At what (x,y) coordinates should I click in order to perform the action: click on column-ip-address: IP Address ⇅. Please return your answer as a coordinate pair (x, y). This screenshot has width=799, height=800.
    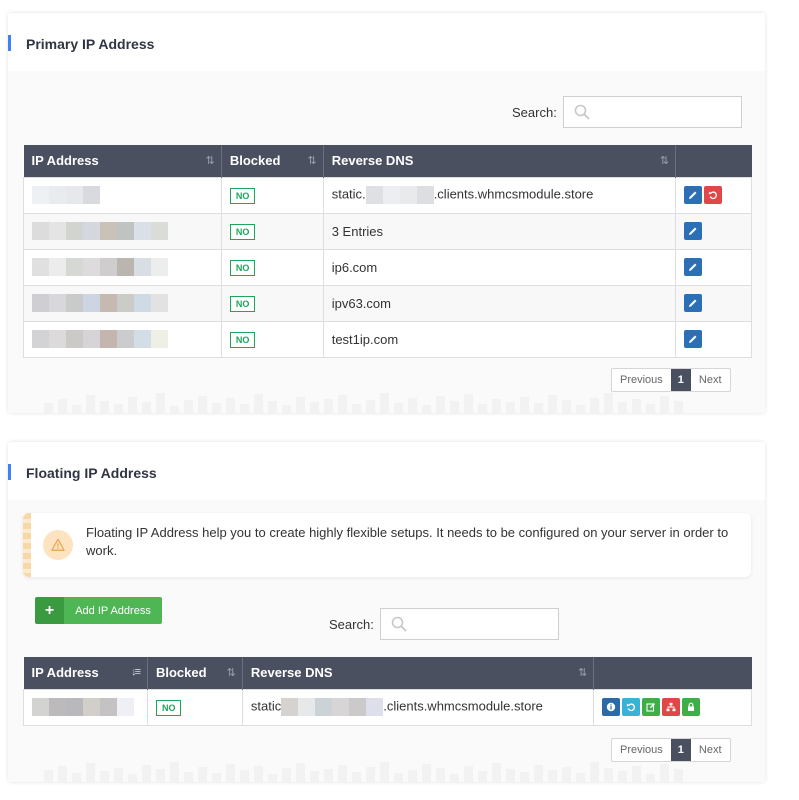
    Looking at the image, I should click on (122, 161).